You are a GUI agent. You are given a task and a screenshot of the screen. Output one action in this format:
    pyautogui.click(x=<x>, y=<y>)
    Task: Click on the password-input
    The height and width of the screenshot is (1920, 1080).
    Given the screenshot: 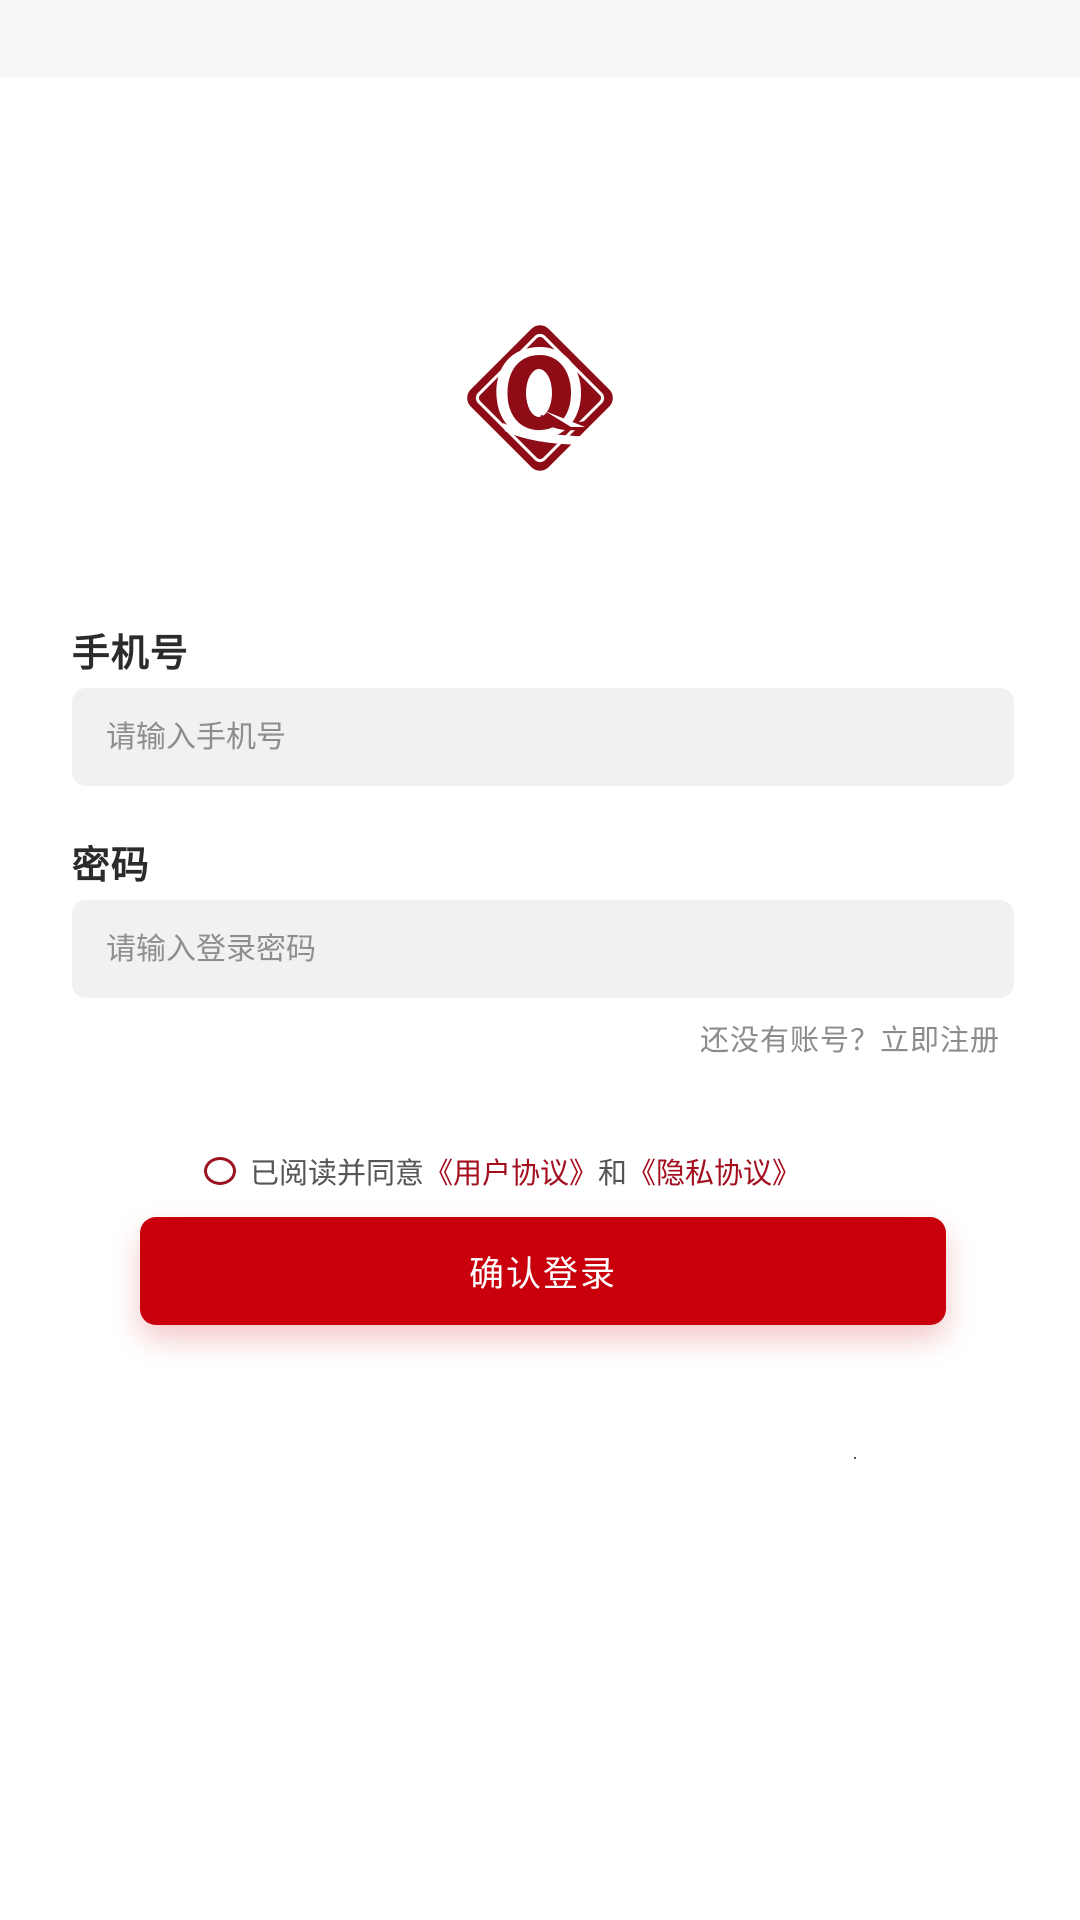 What is the action you would take?
    pyautogui.click(x=543, y=949)
    